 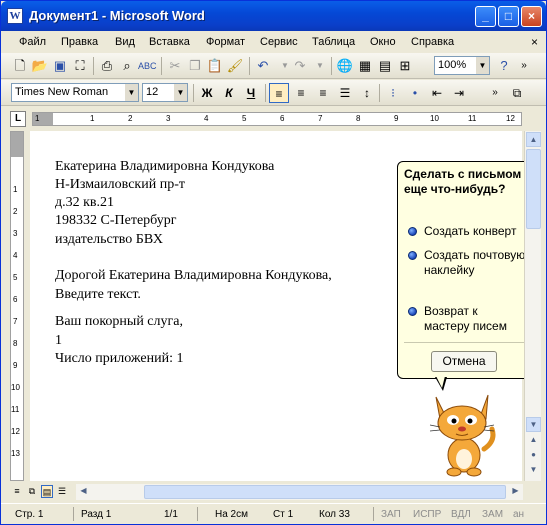 I want to click on option-create-label: Создать почтовую наклейку, so click(x=467, y=263).